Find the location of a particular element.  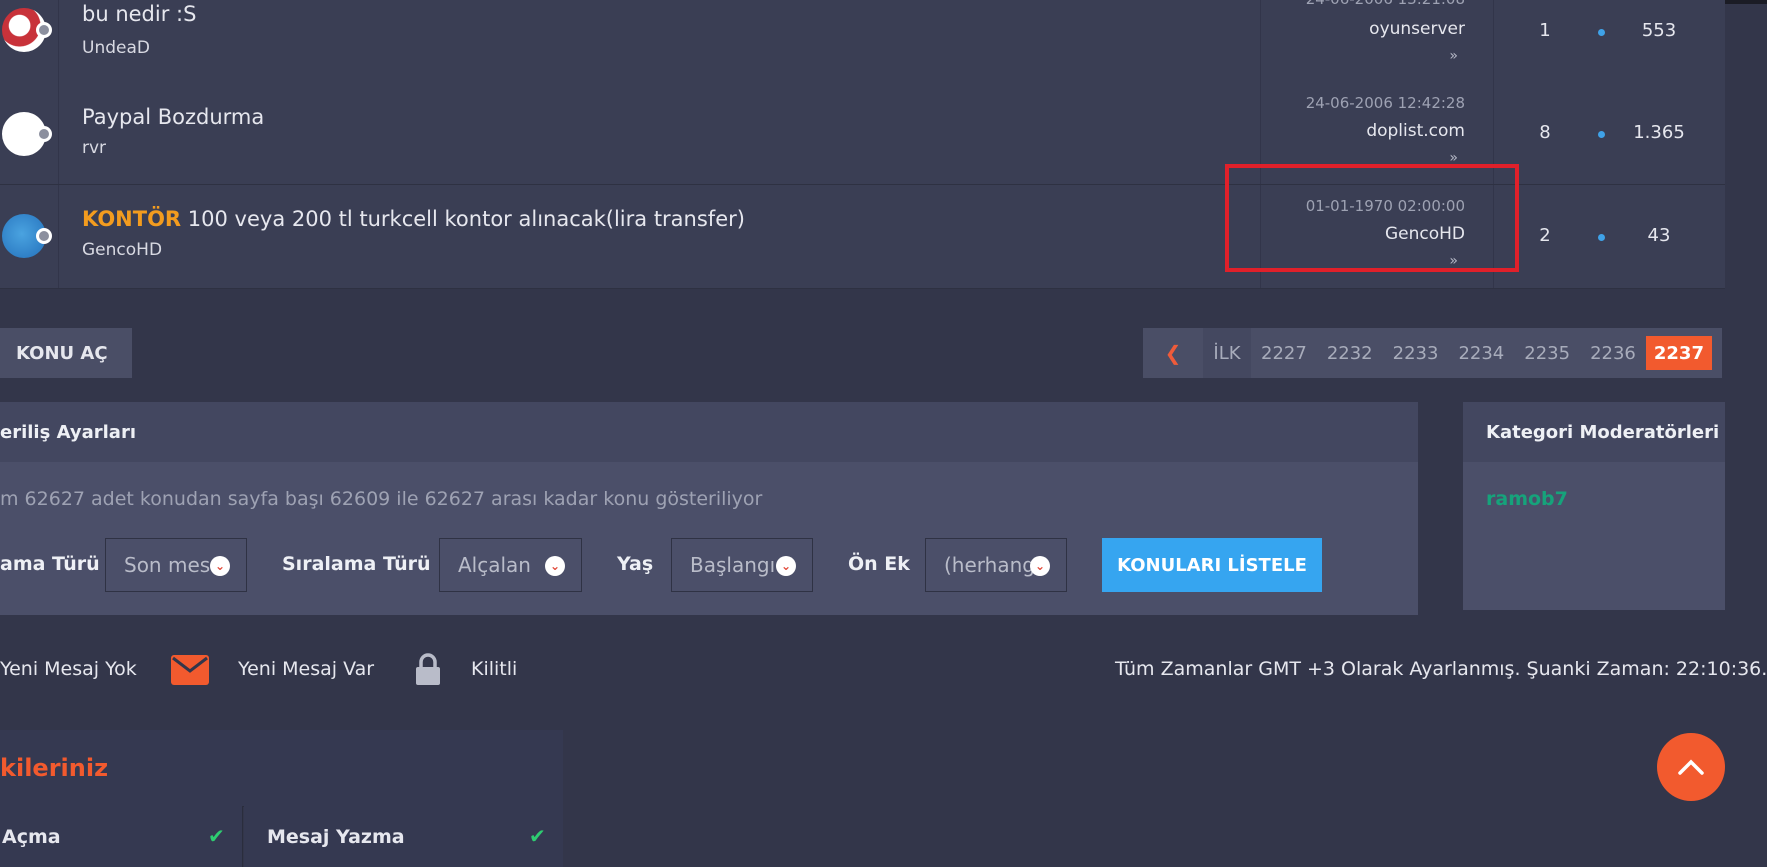

page-link: 2232 is located at coordinates (1350, 353).